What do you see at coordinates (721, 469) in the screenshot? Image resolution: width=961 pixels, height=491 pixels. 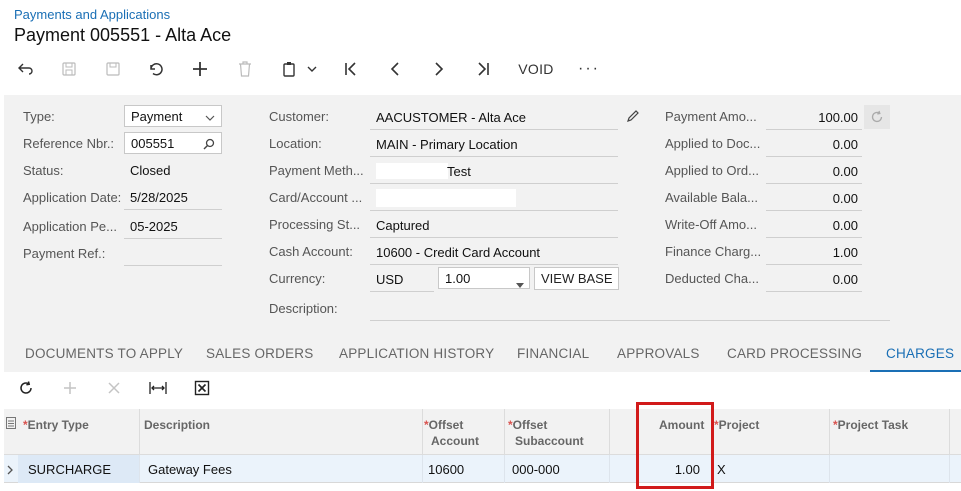 I see `project-value: X` at bounding box center [721, 469].